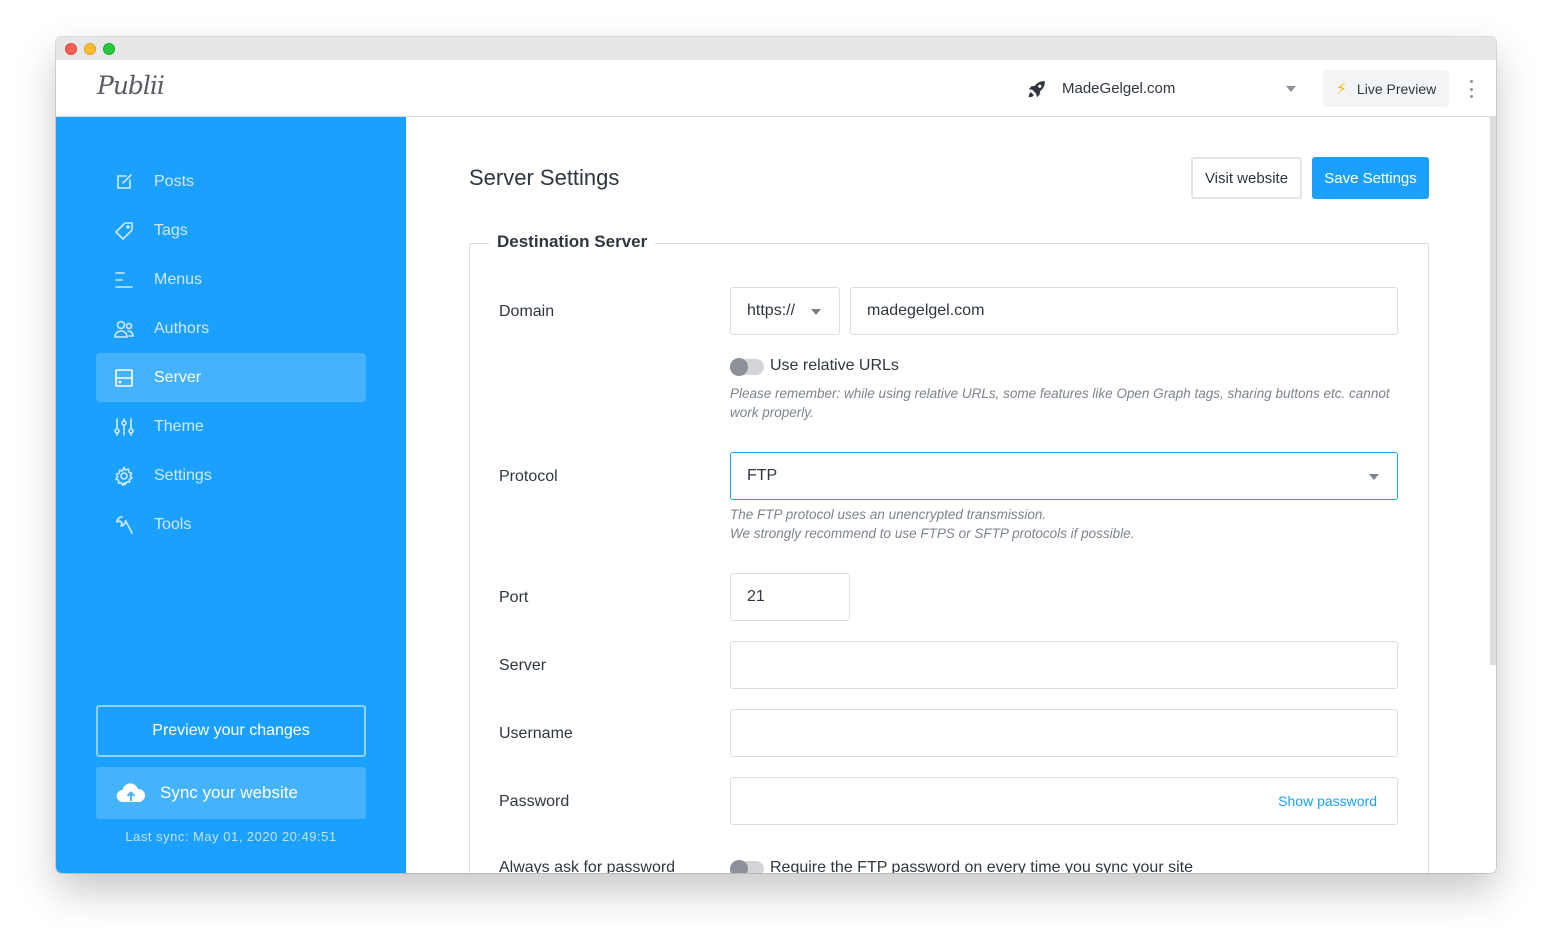 Image resolution: width=1552 pixels, height=947 pixels. I want to click on sidebar-item-label: Server, so click(178, 377).